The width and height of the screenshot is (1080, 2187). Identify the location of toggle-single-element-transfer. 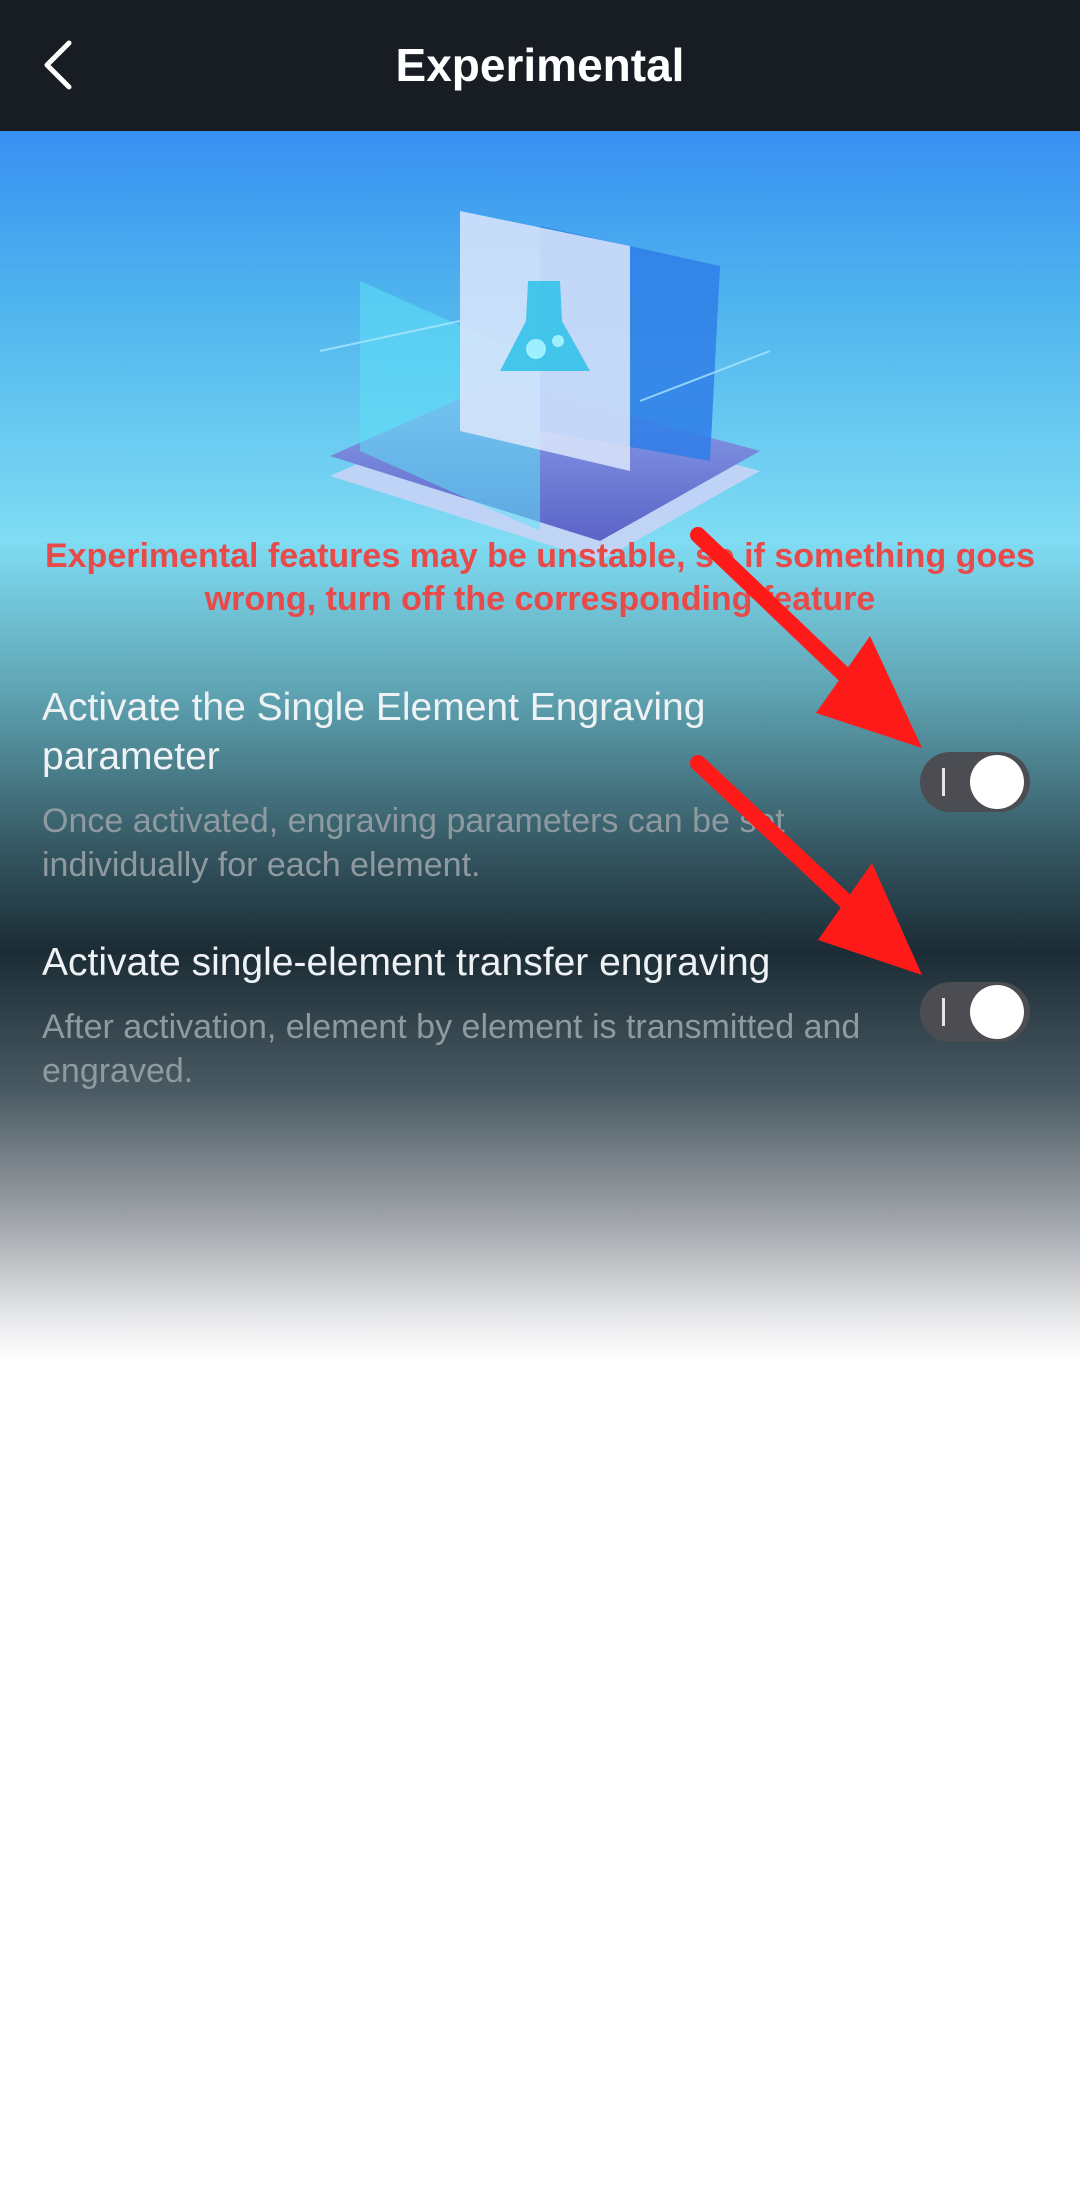
(975, 1012).